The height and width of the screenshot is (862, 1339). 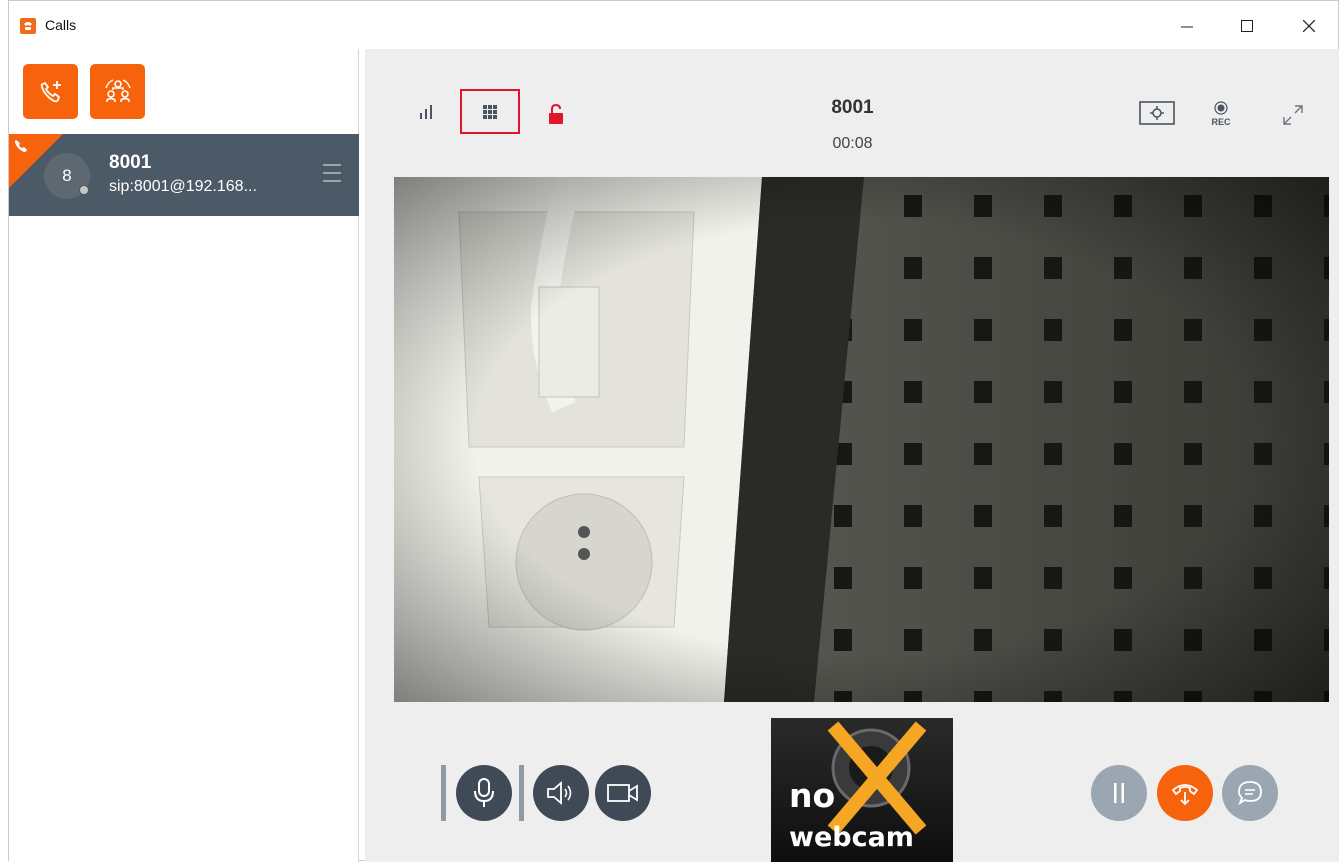 What do you see at coordinates (1187, 26) in the screenshot?
I see `minimize-button` at bounding box center [1187, 26].